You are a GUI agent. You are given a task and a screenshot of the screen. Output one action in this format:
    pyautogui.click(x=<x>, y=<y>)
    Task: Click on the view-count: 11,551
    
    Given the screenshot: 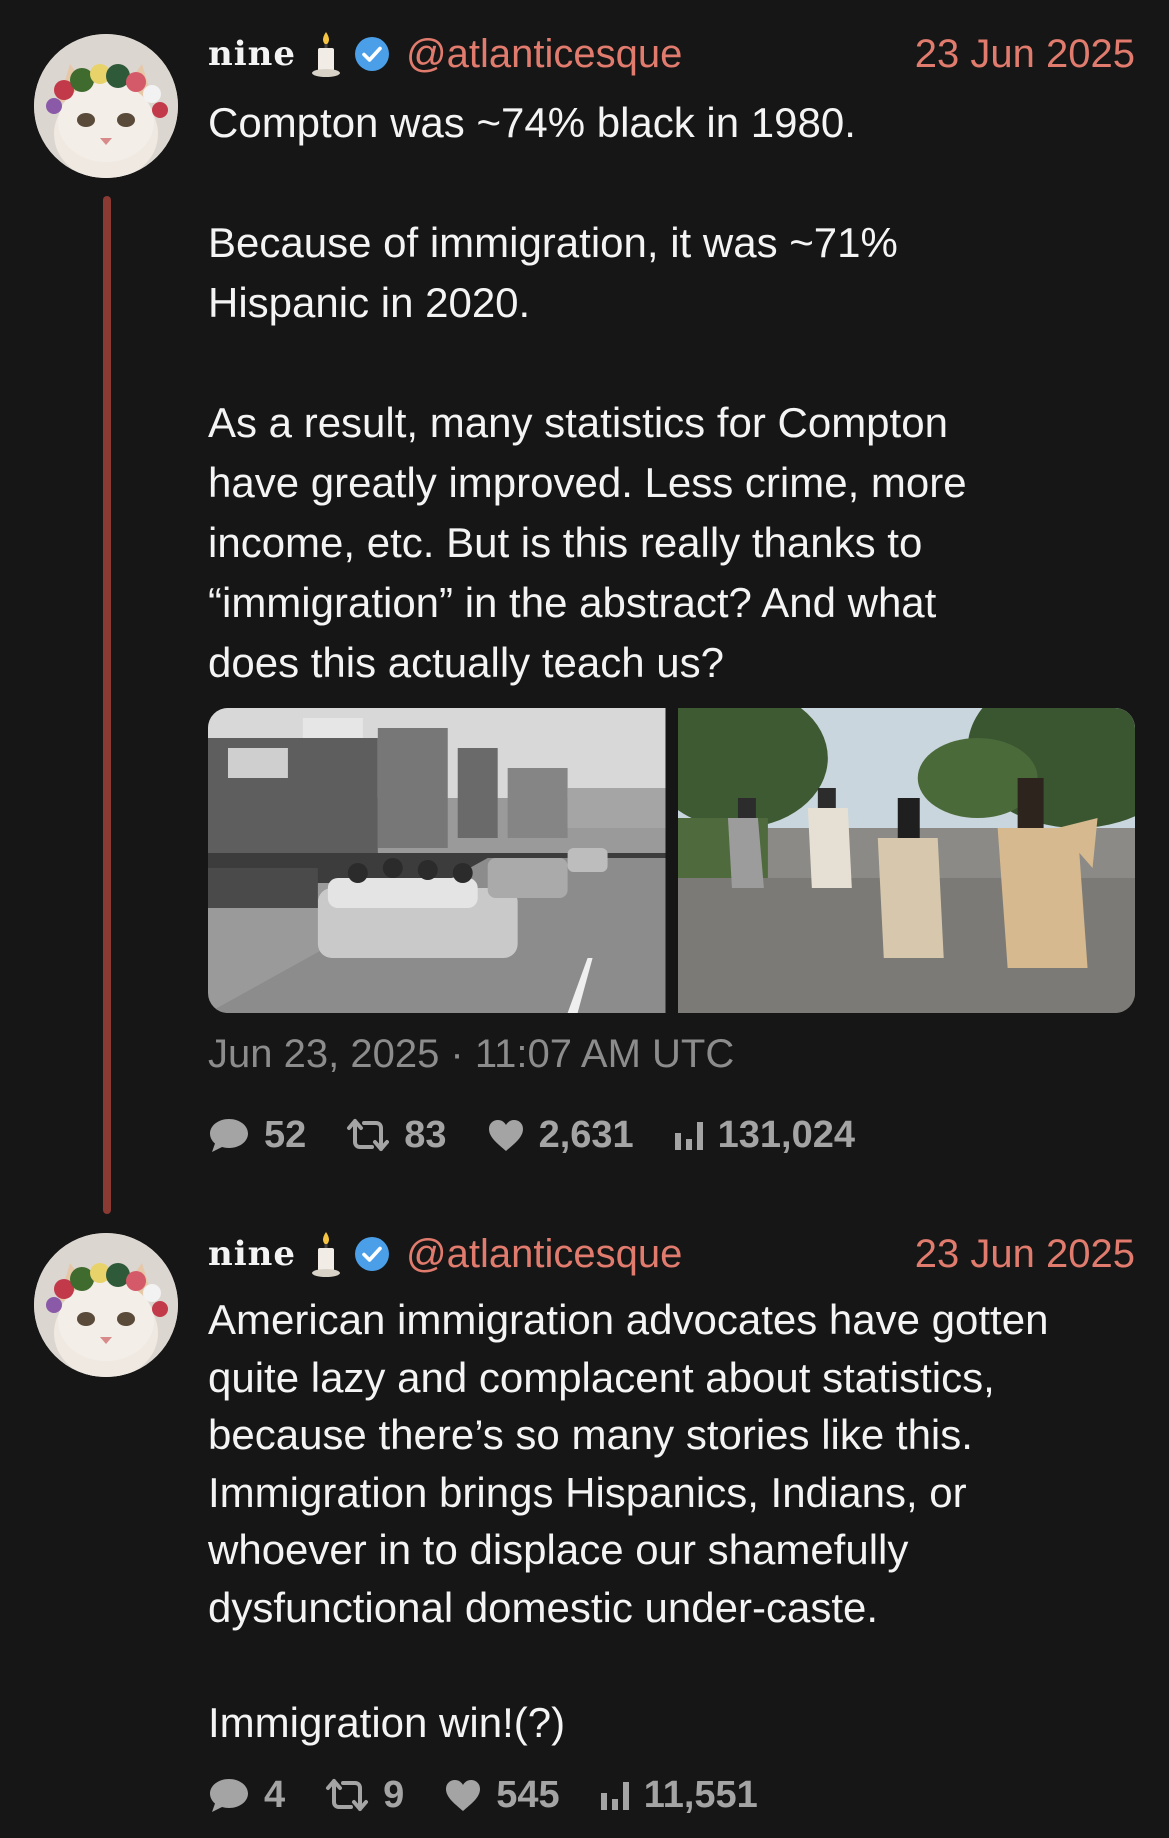 What is the action you would take?
    pyautogui.click(x=700, y=1794)
    